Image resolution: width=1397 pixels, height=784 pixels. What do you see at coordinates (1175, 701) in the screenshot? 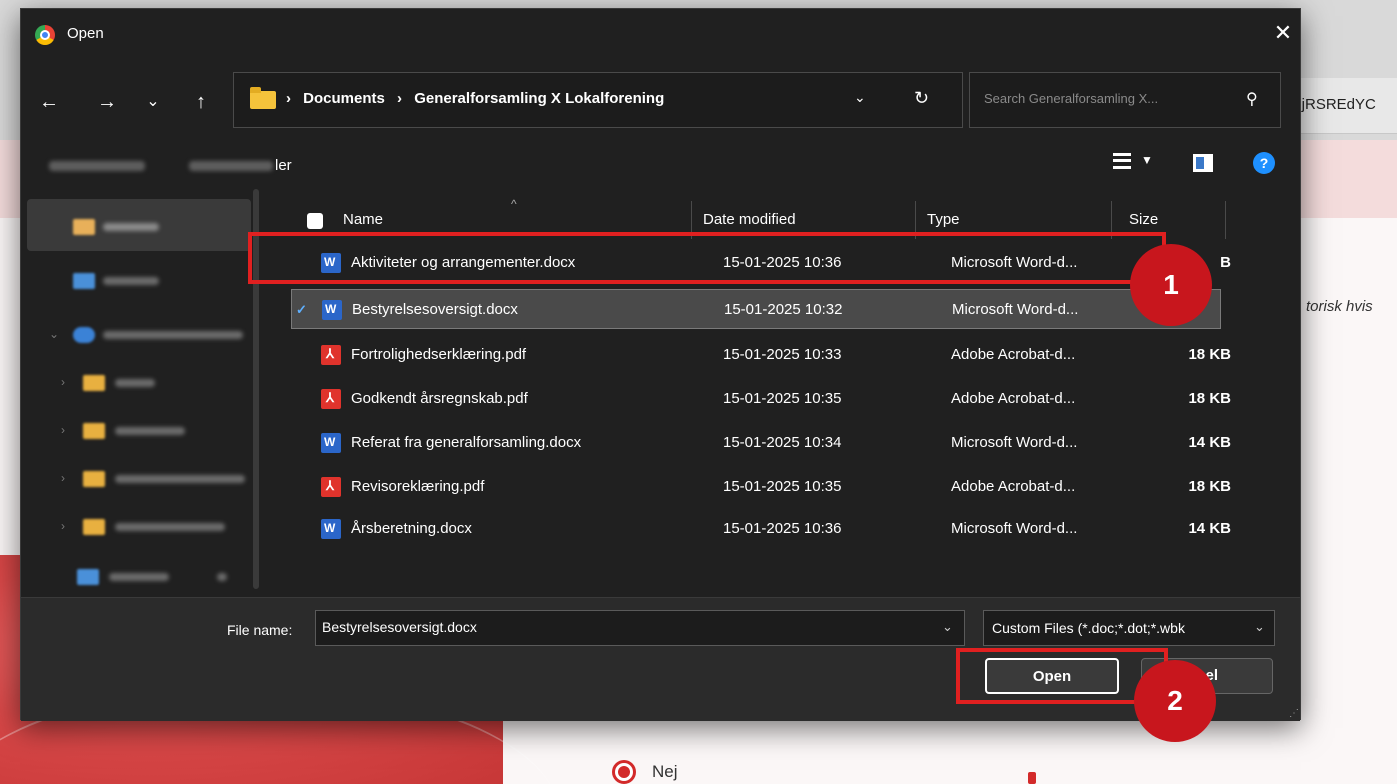
I see `step-badge-2: 2` at bounding box center [1175, 701].